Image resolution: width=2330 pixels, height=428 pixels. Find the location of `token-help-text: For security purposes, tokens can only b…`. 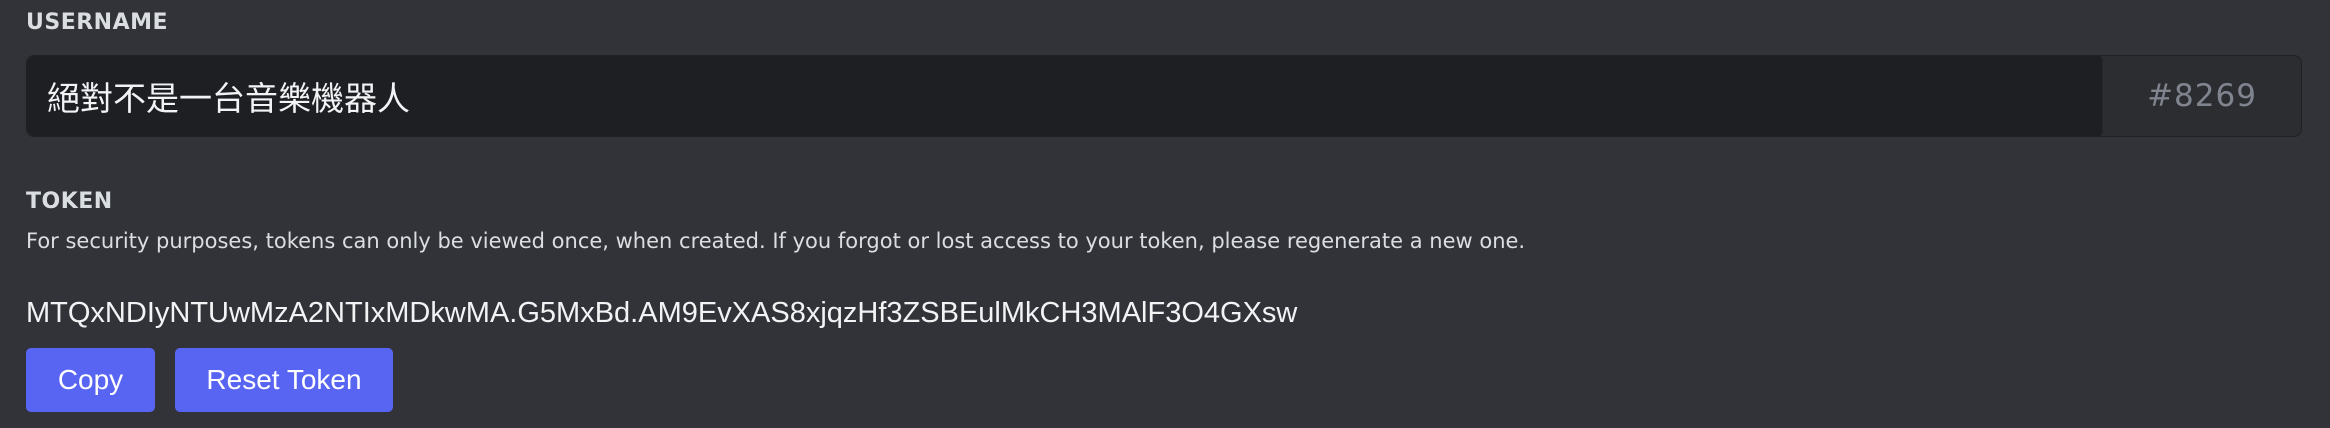

token-help-text: For security purposes, tokens can only b… is located at coordinates (776, 241).